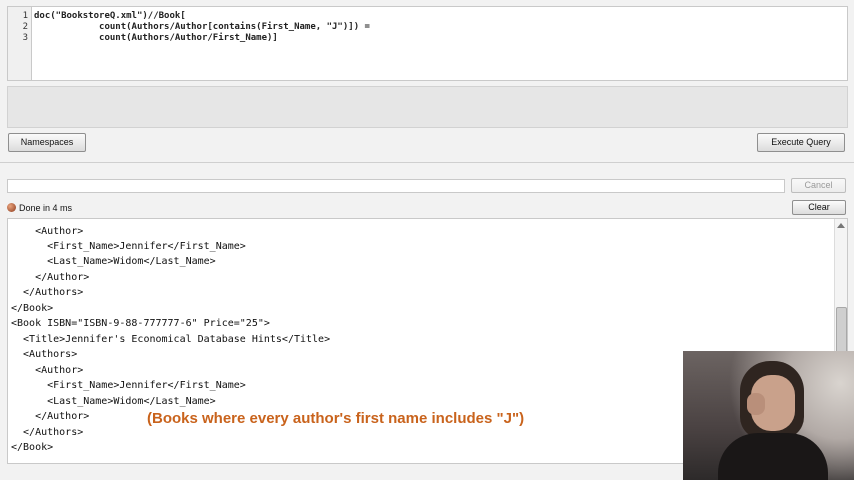 This screenshot has height=480, width=854. What do you see at coordinates (768, 415) in the screenshot?
I see `presenter-video` at bounding box center [768, 415].